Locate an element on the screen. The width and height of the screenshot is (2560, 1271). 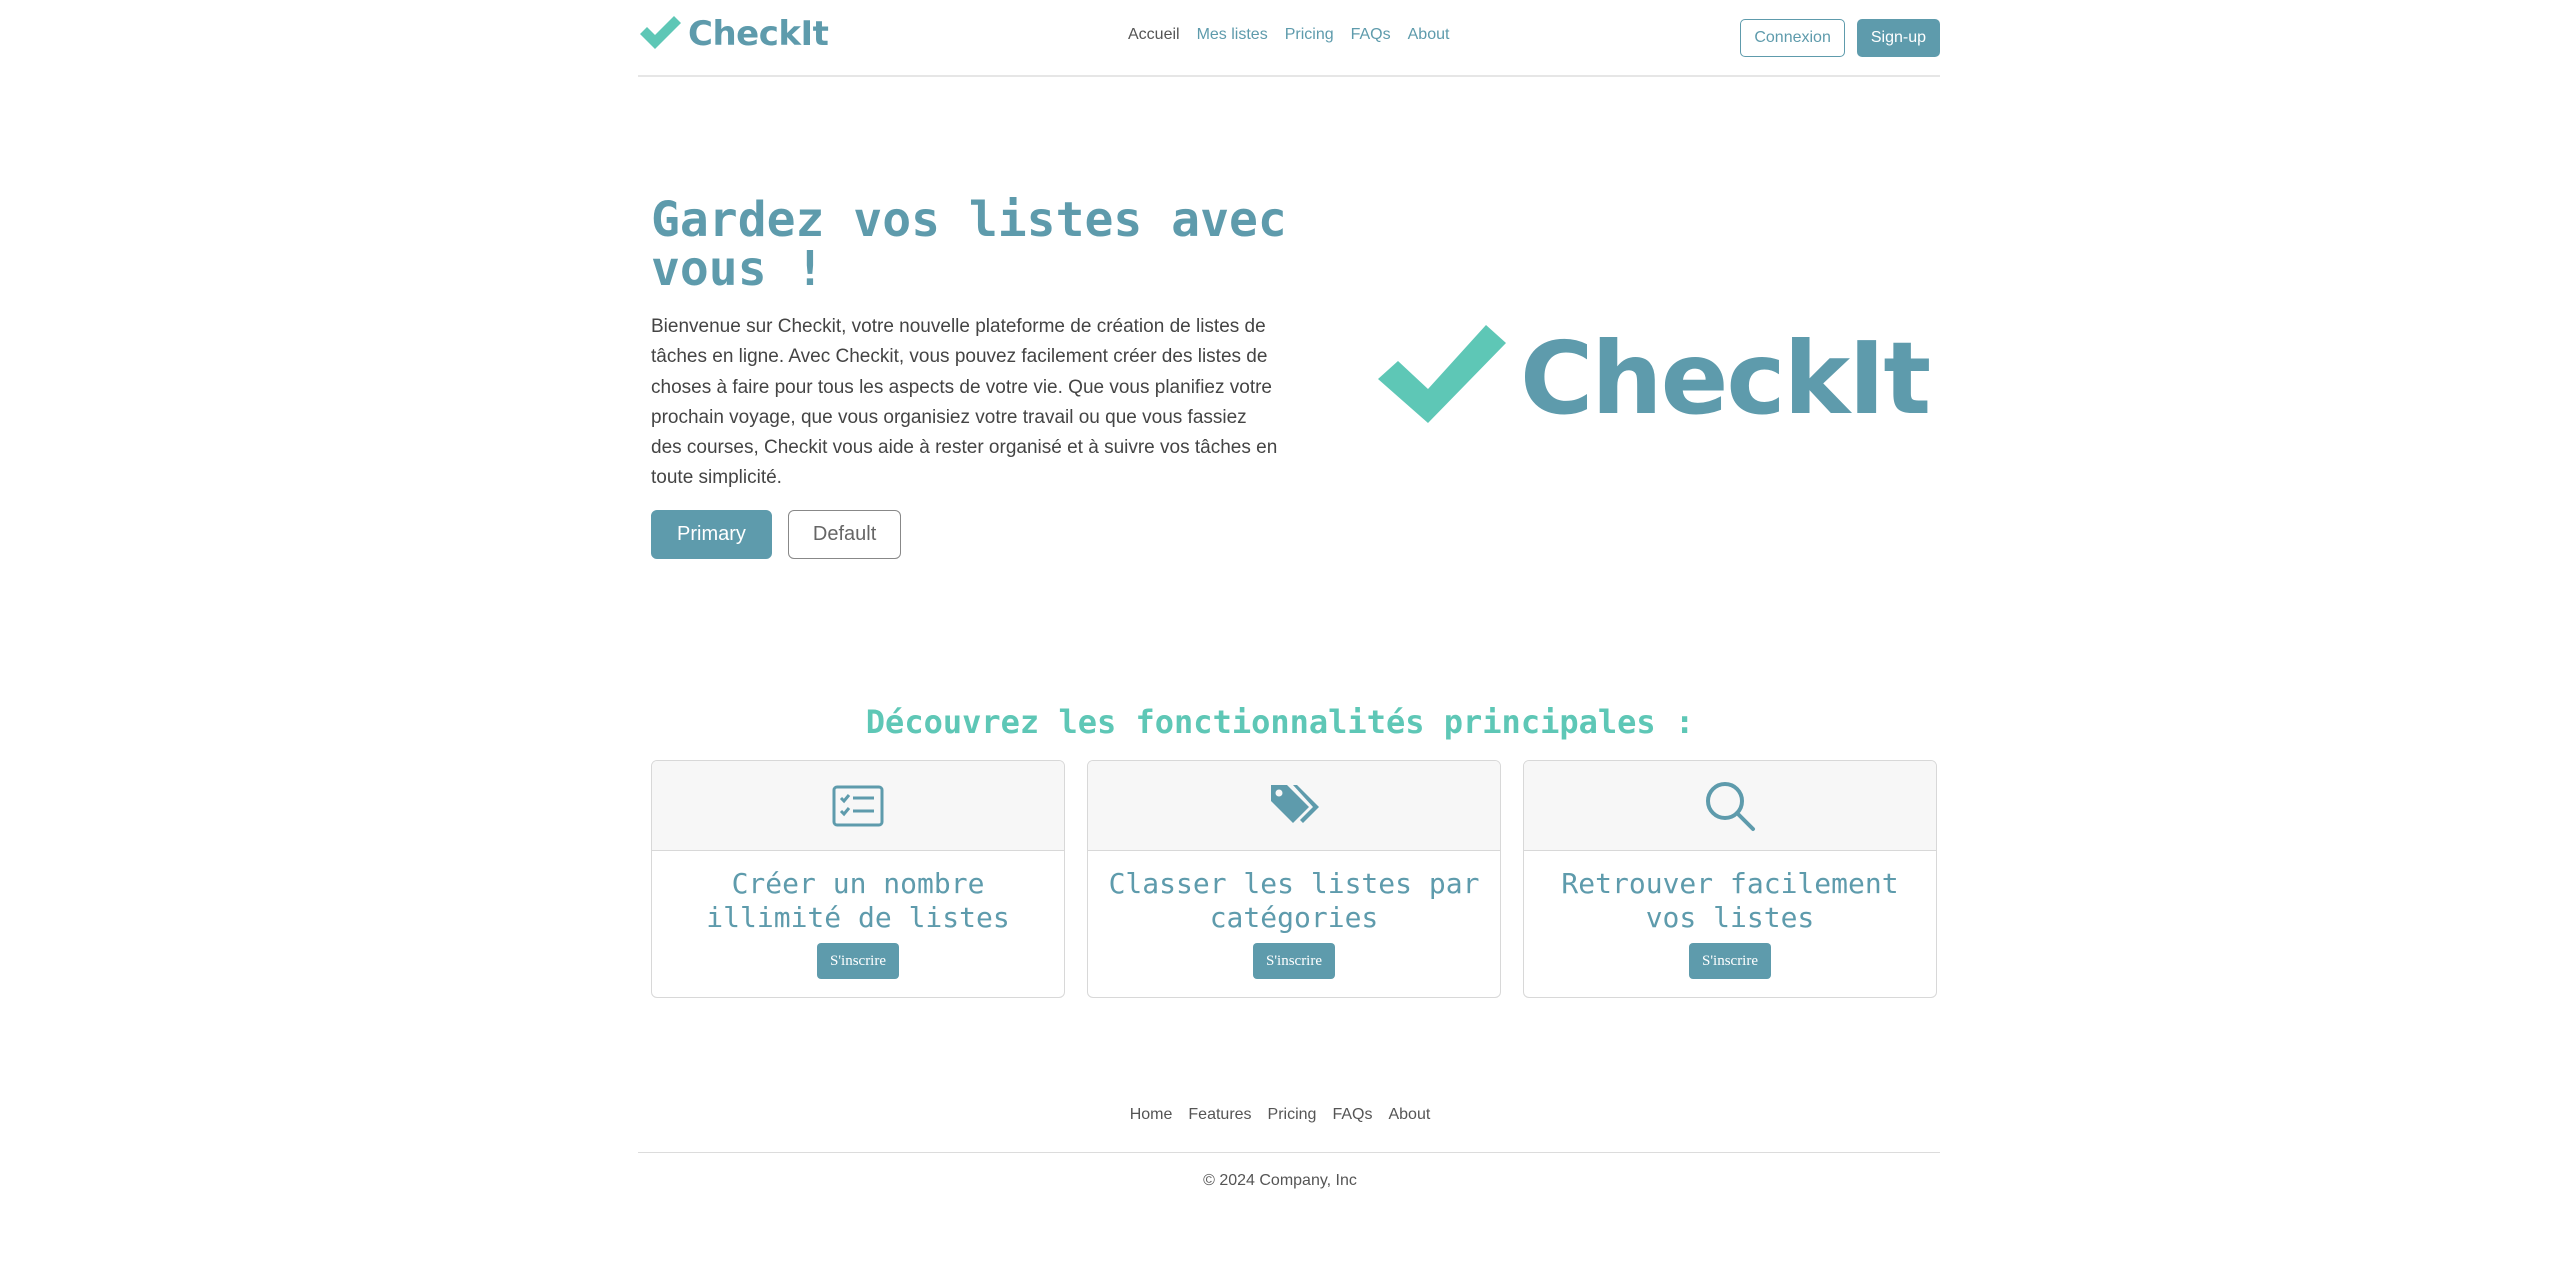
signup-button: Sign-up is located at coordinates (1898, 38).